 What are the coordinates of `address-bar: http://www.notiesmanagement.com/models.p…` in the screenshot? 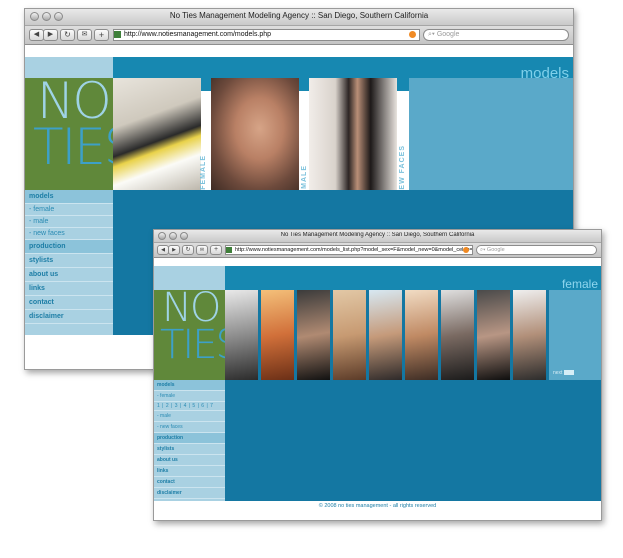 It's located at (266, 35).